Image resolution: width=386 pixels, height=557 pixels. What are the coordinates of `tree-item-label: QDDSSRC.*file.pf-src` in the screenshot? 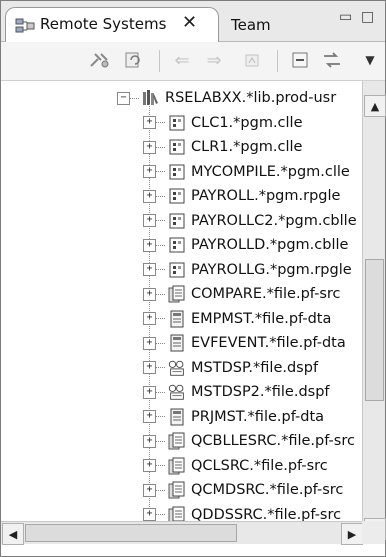 It's located at (266, 514).